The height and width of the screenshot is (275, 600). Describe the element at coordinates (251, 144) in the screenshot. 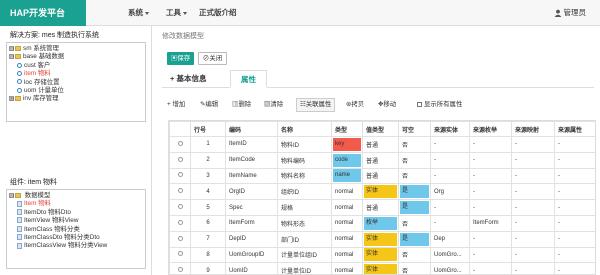

I see `code-cell: ItemID` at that location.